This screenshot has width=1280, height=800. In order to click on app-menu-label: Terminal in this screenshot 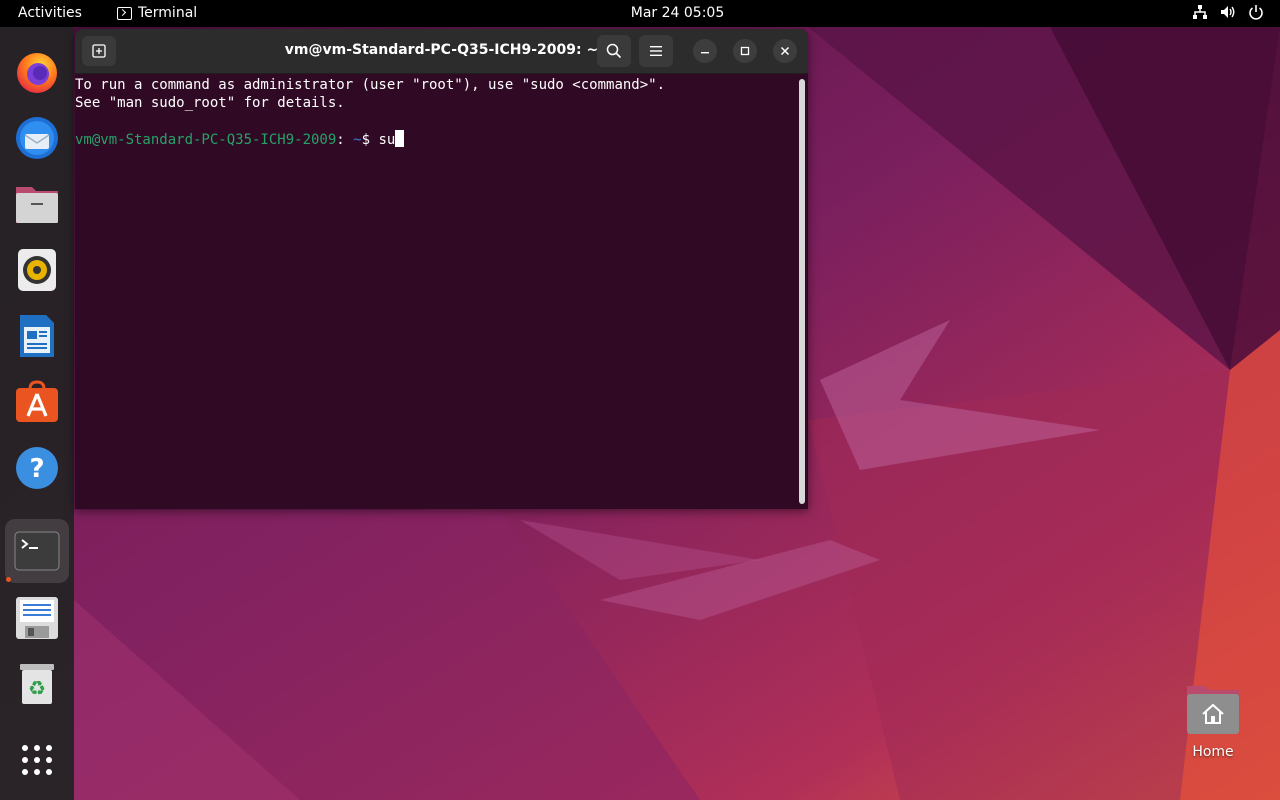, I will do `click(168, 13)`.